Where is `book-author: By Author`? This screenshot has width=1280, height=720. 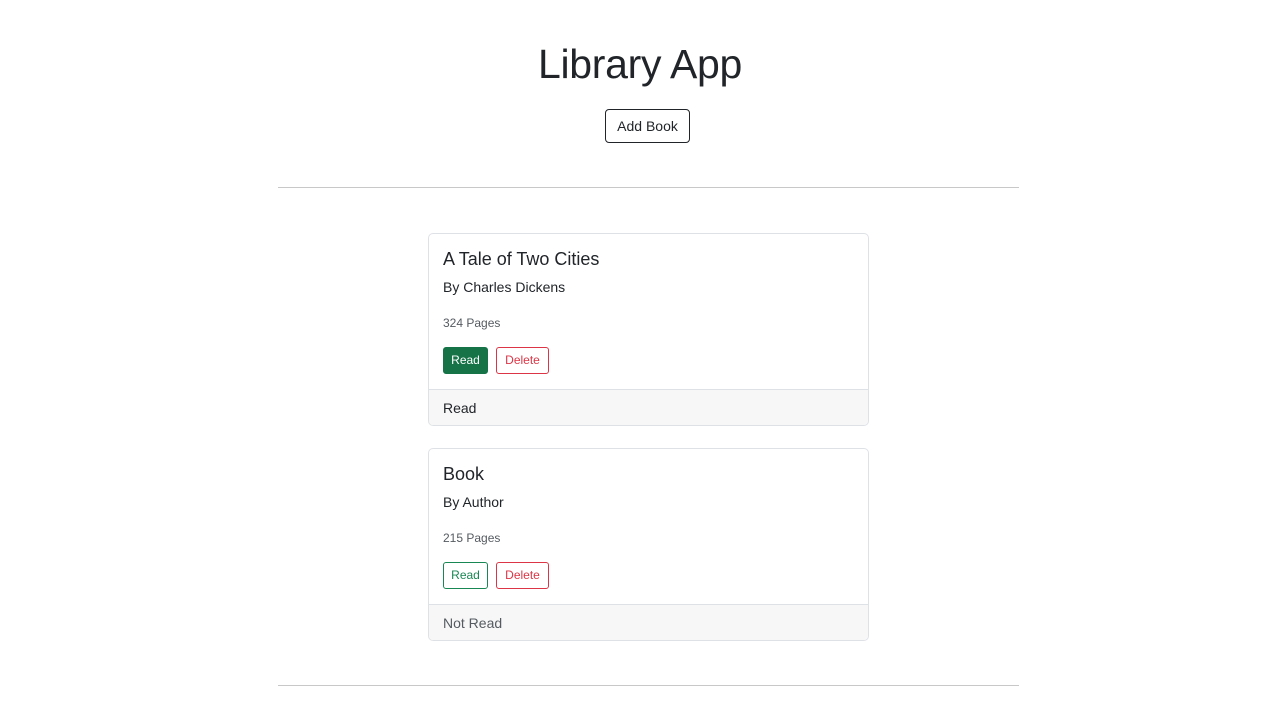
book-author: By Author is located at coordinates (473, 502).